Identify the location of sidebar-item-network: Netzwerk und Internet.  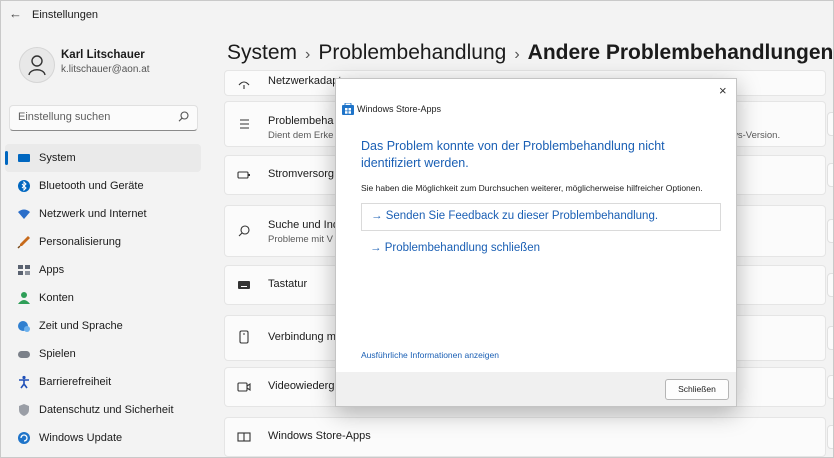
(103, 214).